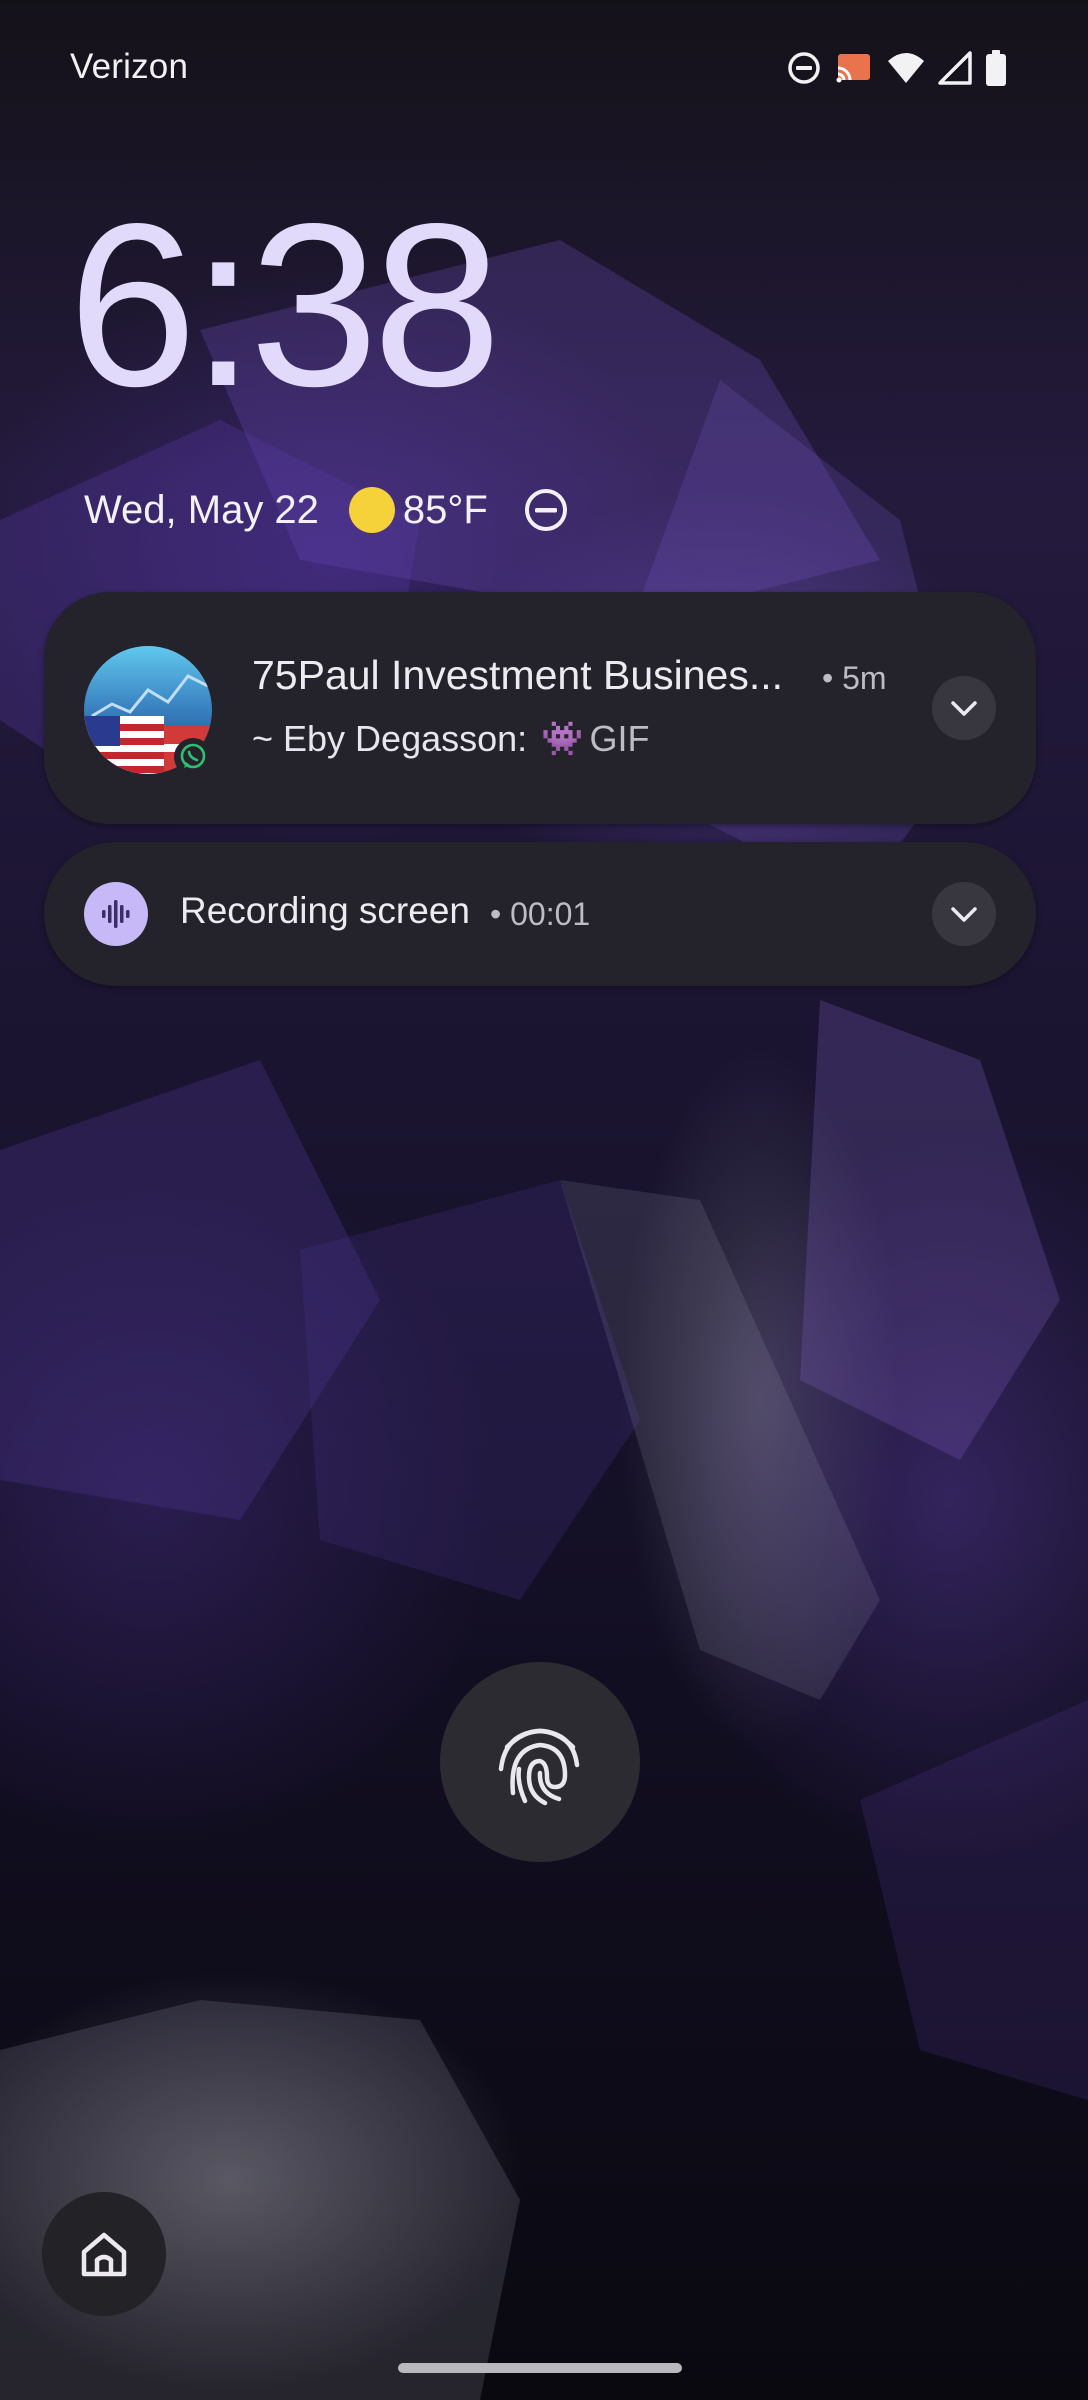  Describe the element at coordinates (371, 510) in the screenshot. I see `sun-icon` at that location.